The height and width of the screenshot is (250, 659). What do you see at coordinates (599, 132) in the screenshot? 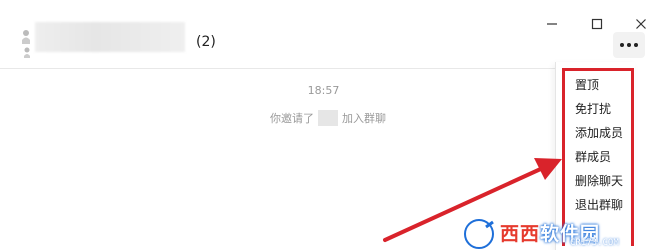
I see `menu-item-add-members: 添加成员` at bounding box center [599, 132].